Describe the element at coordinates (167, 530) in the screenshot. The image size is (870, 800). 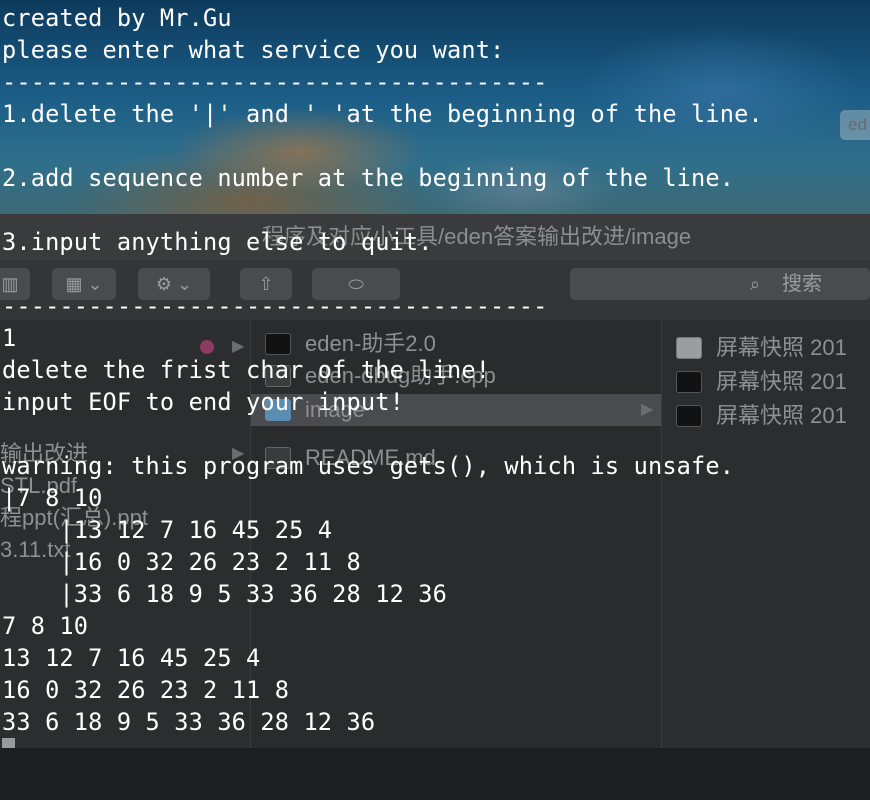
I see `terminal-line: |13 12 7 16 45 25 4` at that location.